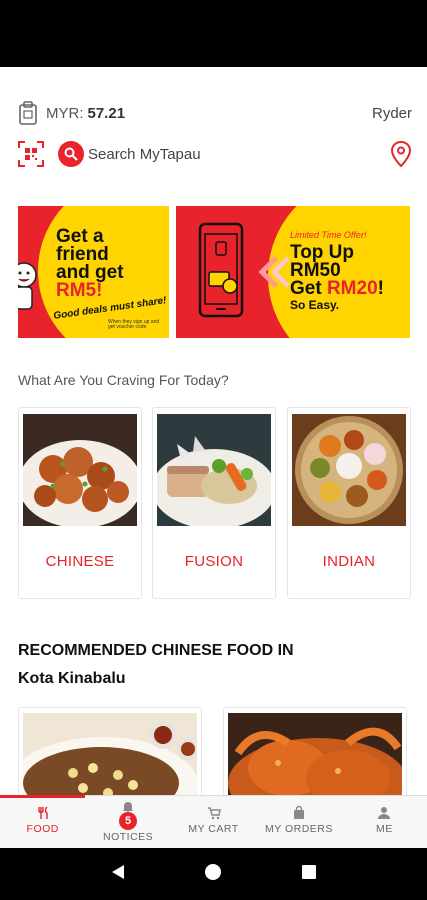  Describe the element at coordinates (309, 874) in the screenshot. I see `recents-icon` at that location.